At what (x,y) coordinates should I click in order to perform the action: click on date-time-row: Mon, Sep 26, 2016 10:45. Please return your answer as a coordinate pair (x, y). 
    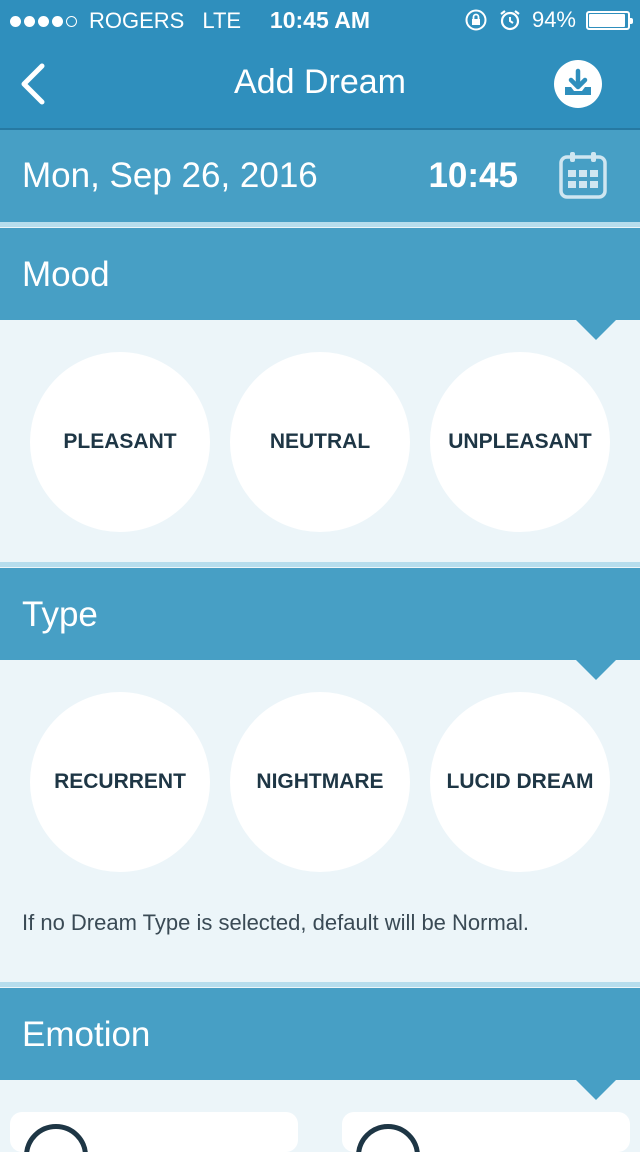
    Looking at the image, I should click on (320, 176).